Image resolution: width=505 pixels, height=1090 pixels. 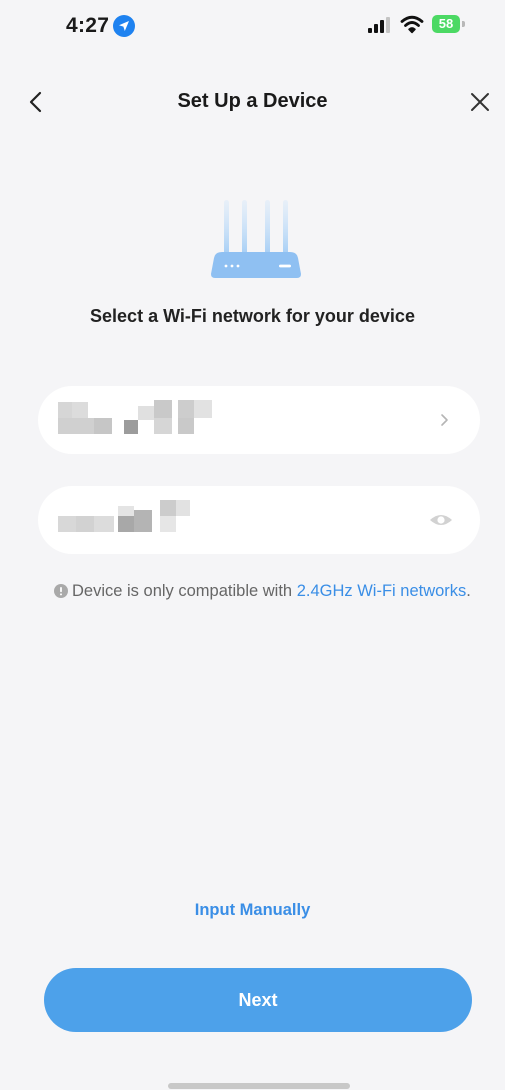 I want to click on cellular-signal-icon, so click(x=379, y=25).